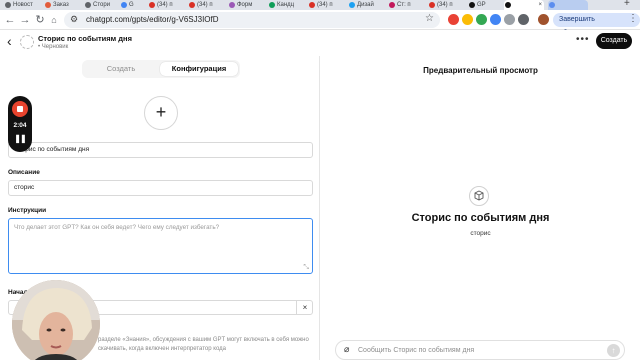  I want to click on browser-tab: Ст: п, so click(407, 5).